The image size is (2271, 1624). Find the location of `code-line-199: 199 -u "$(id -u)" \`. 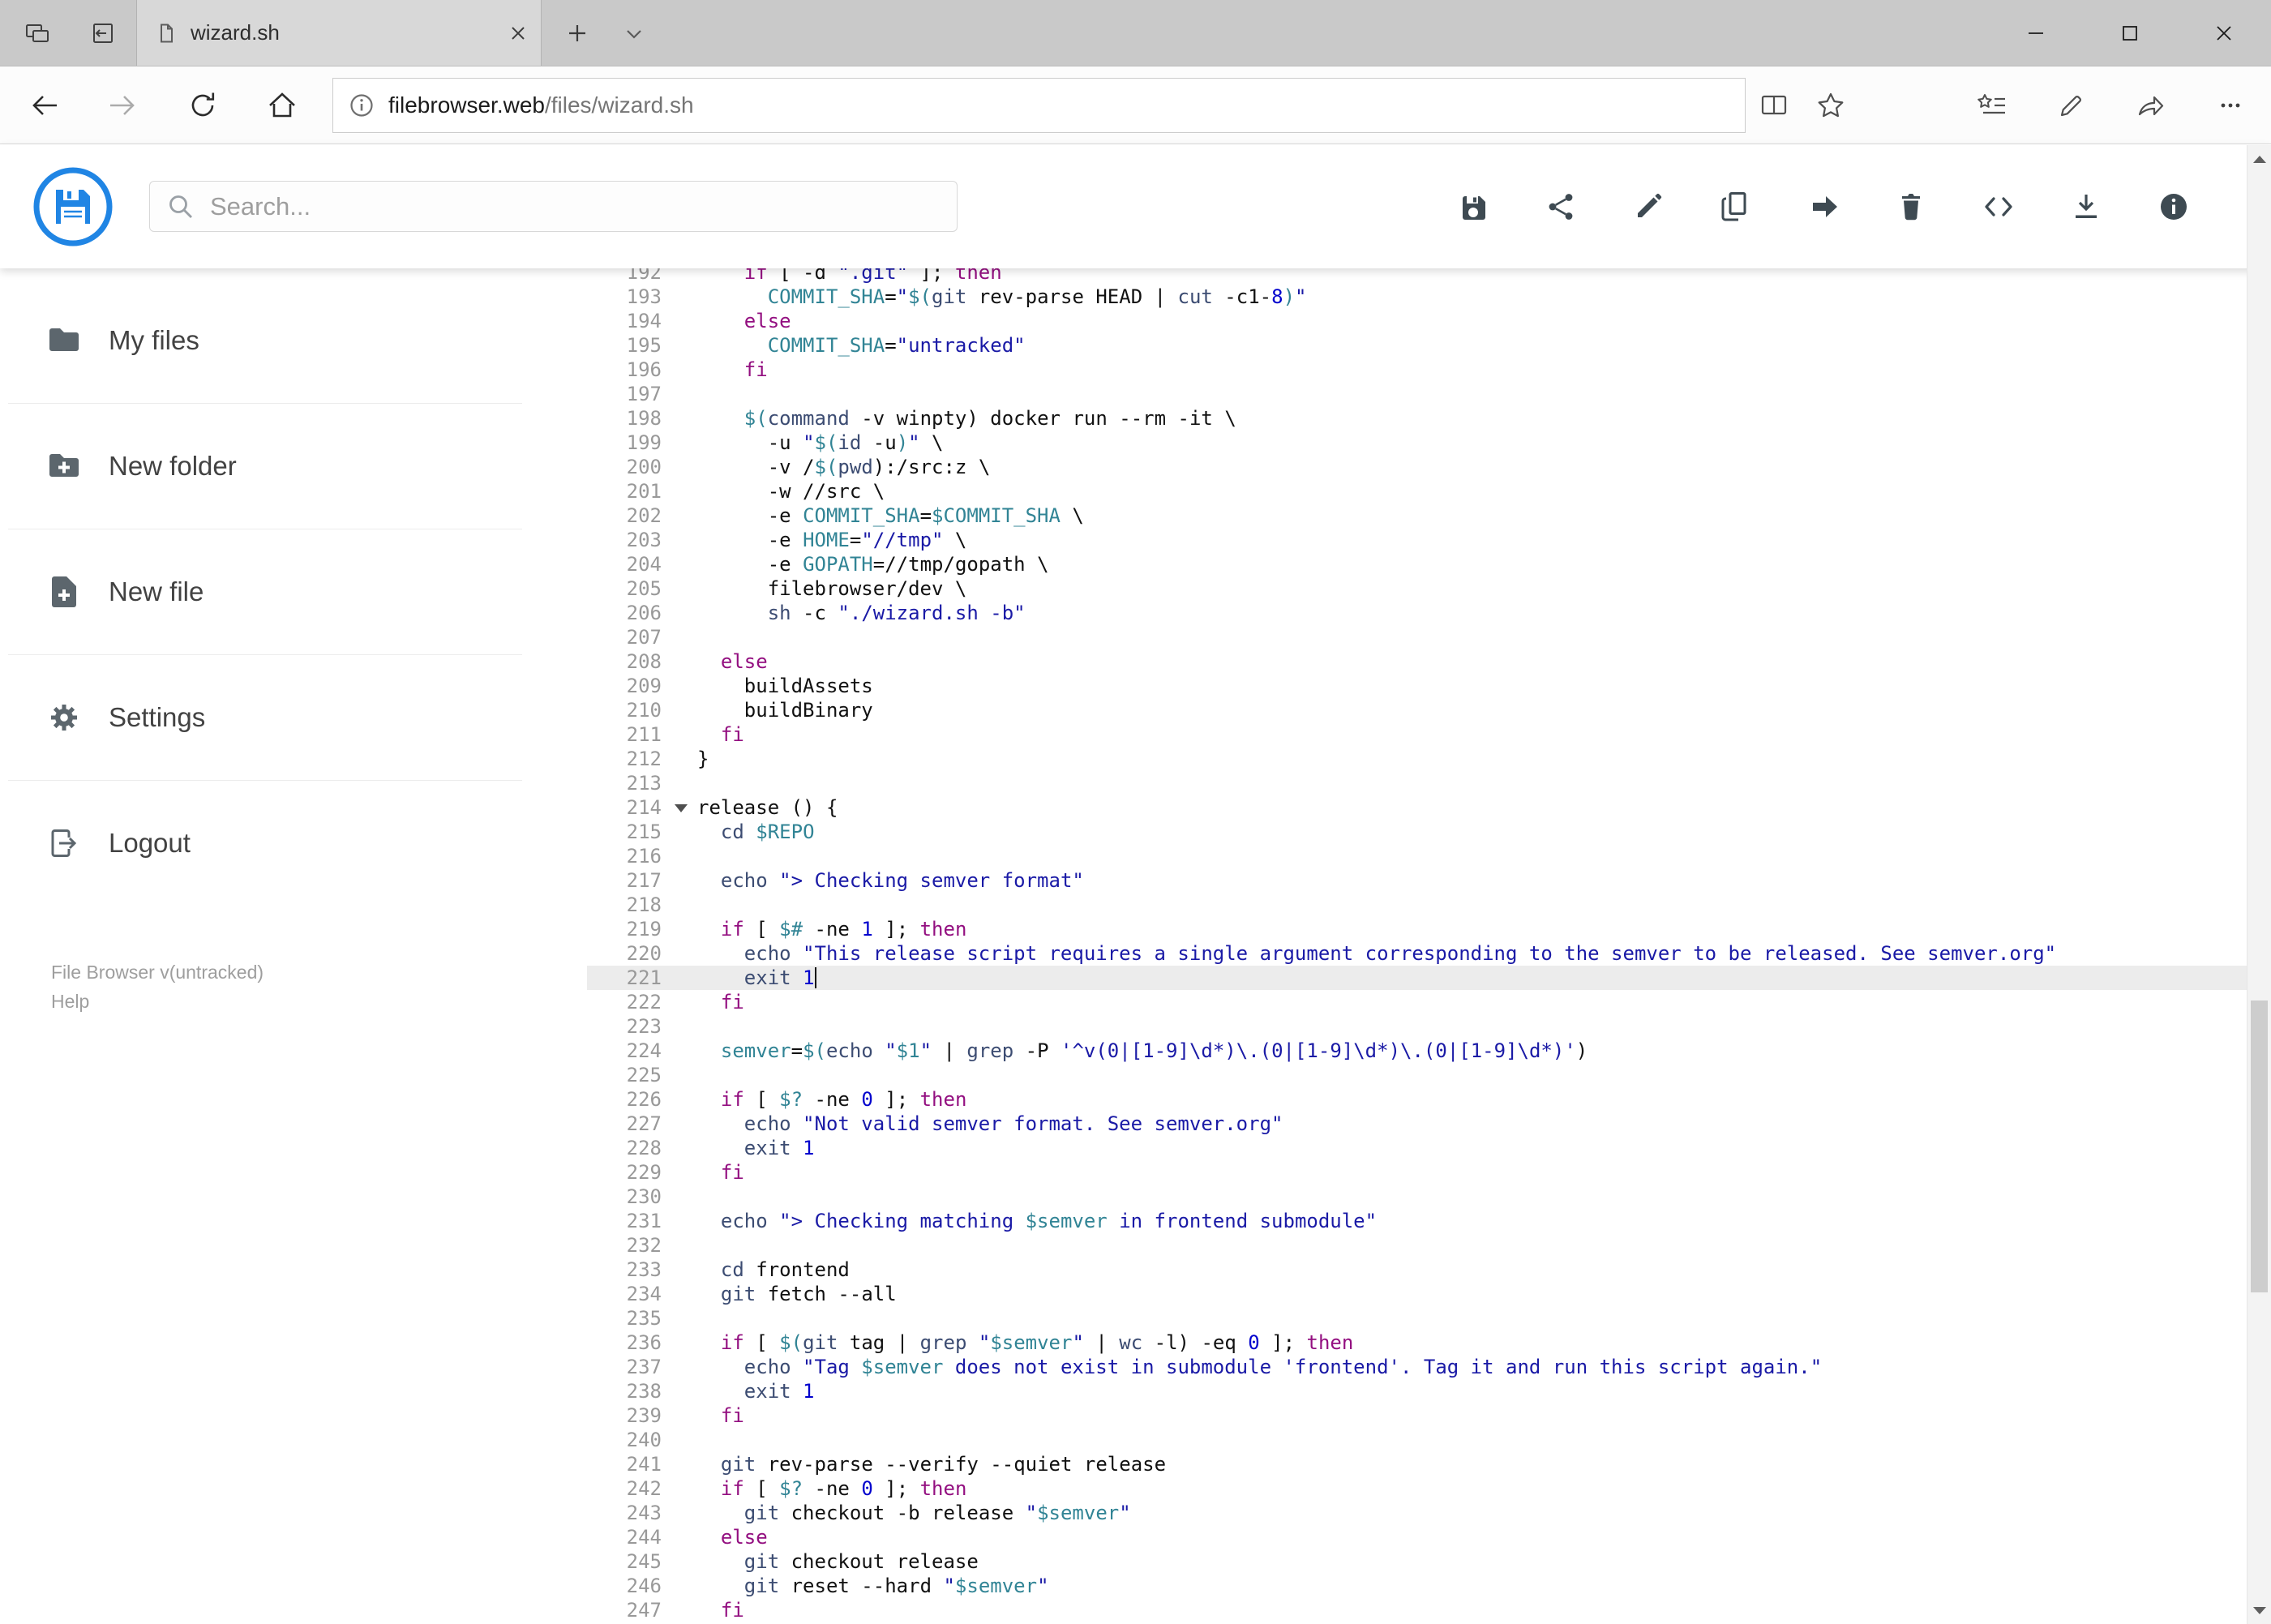

code-line-199: 199 -u "$(id -u)" \ is located at coordinates (1429, 443).